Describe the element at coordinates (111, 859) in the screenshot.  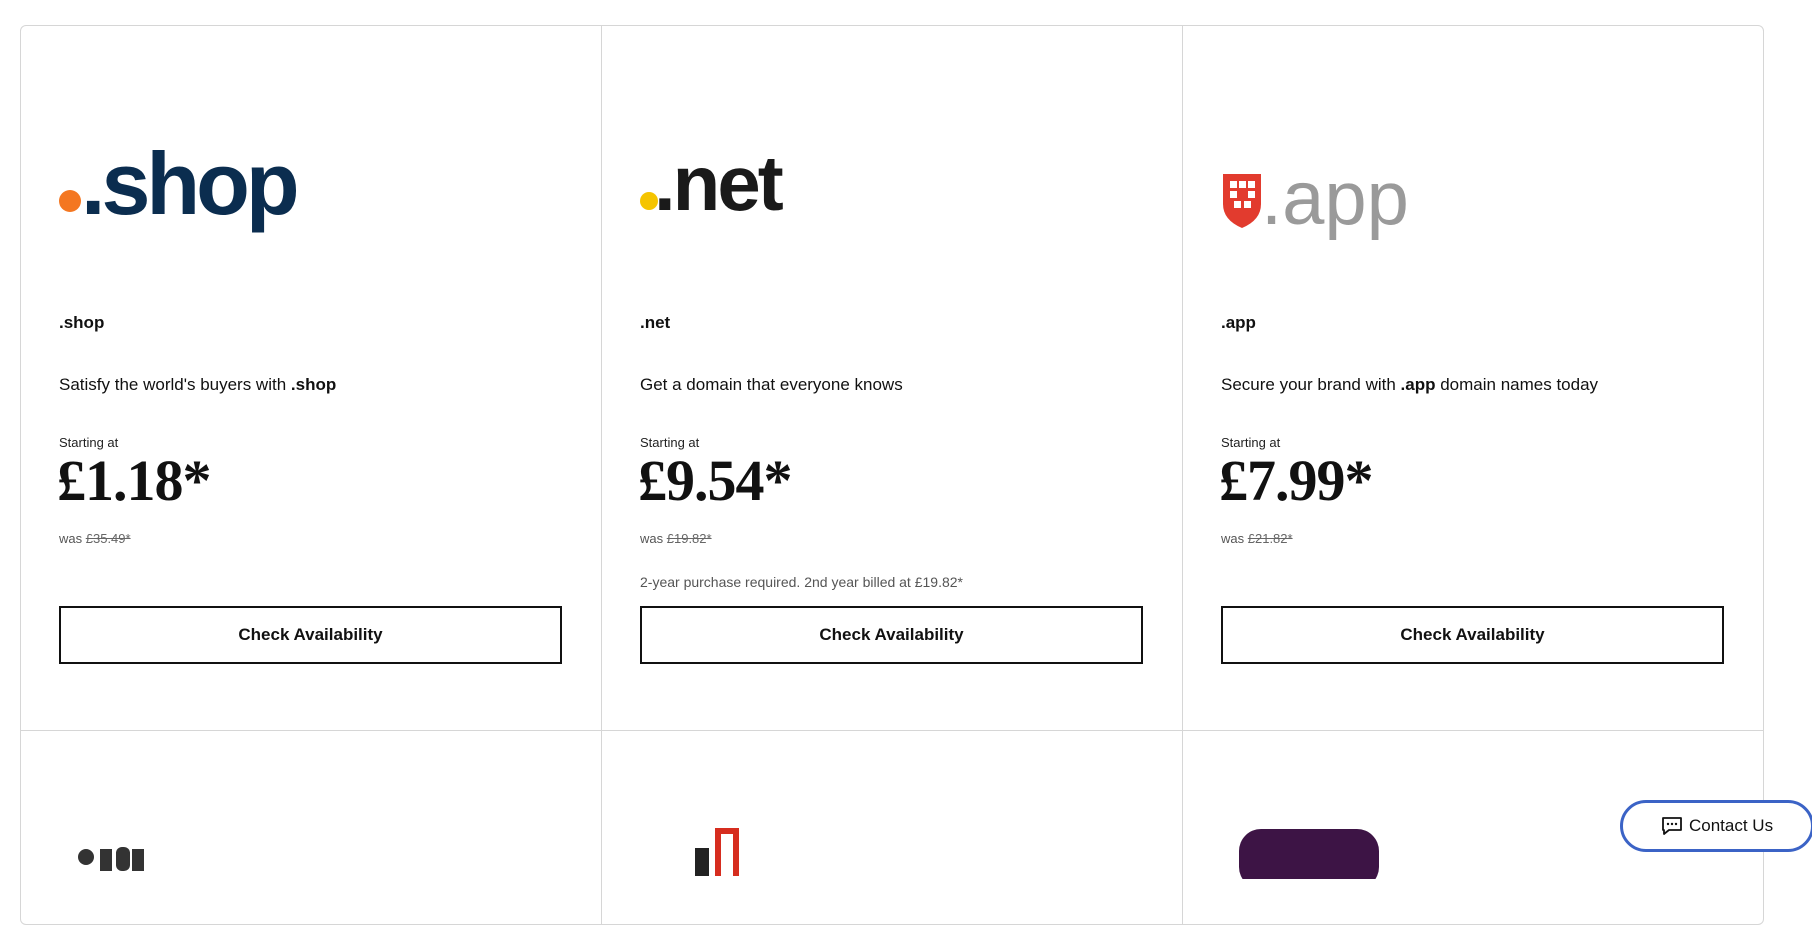
I see `partial-logo-row2-col1` at that location.